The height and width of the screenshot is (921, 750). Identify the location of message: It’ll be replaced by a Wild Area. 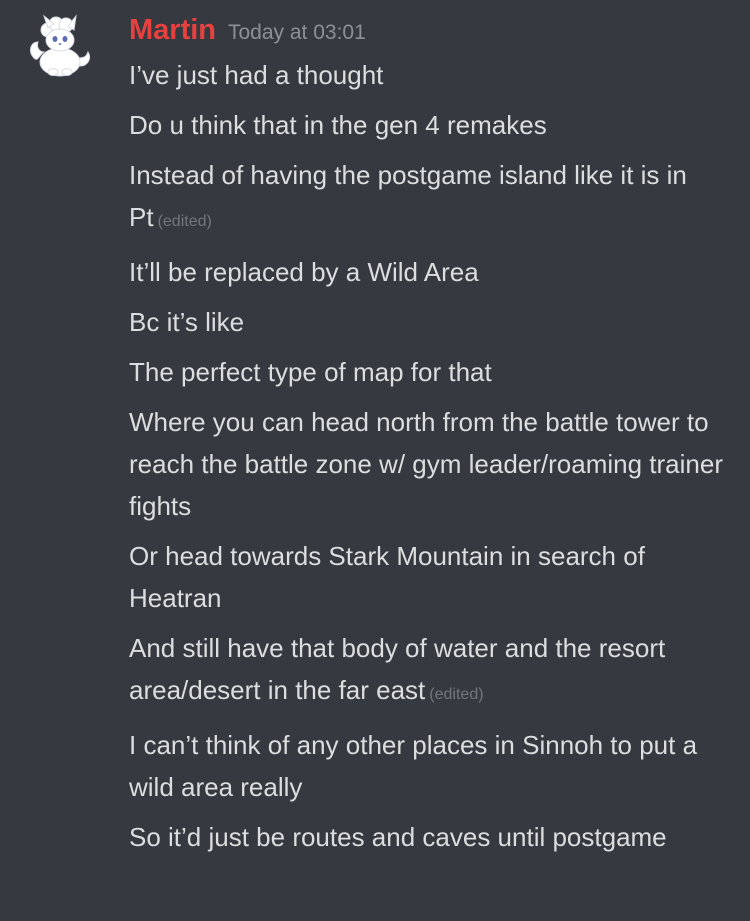
(429, 272).